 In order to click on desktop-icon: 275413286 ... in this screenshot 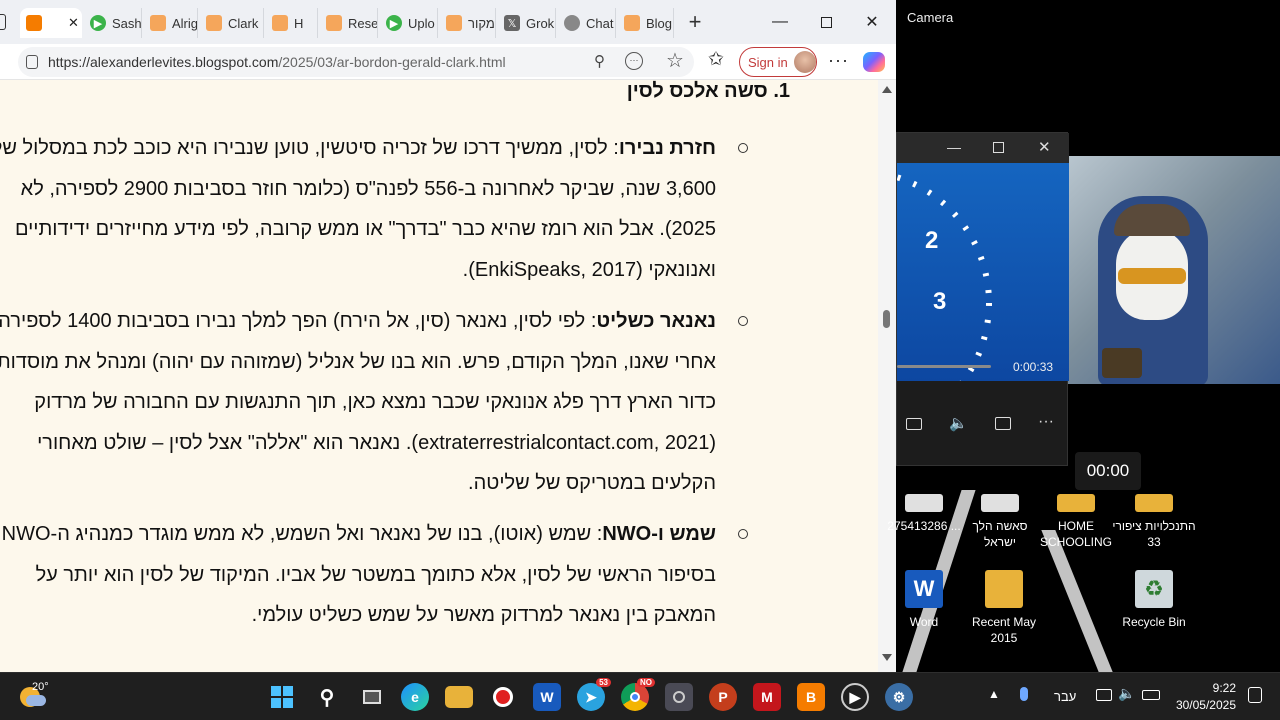, I will do `click(924, 514)`.